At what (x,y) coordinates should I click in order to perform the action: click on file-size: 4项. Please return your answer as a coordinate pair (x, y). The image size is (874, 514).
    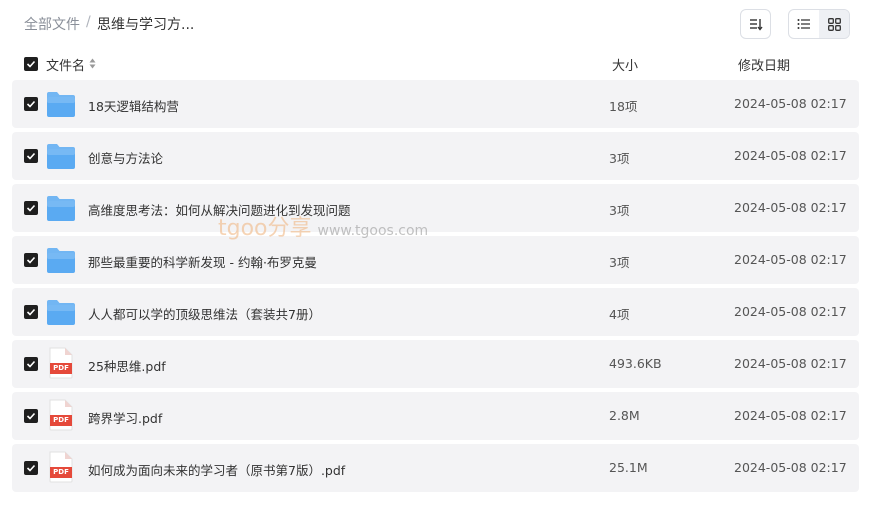
    Looking at the image, I should click on (619, 314).